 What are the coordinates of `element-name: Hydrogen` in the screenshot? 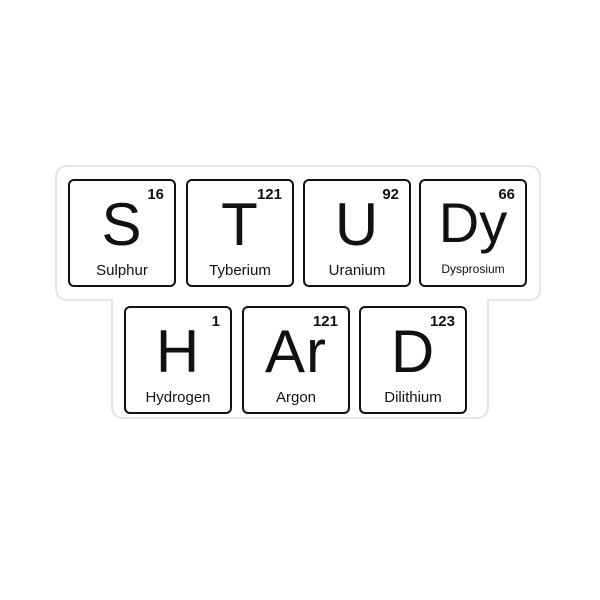 It's located at (178, 397).